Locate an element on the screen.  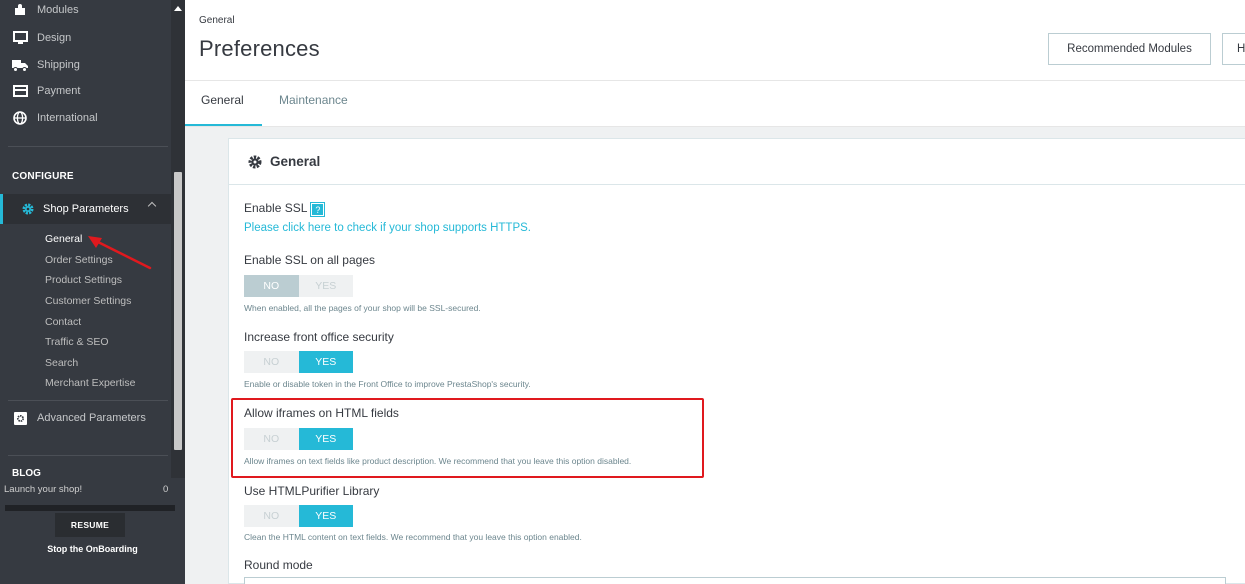
sidebar-subitem-product-settings: Product Settings is located at coordinates (83, 280).